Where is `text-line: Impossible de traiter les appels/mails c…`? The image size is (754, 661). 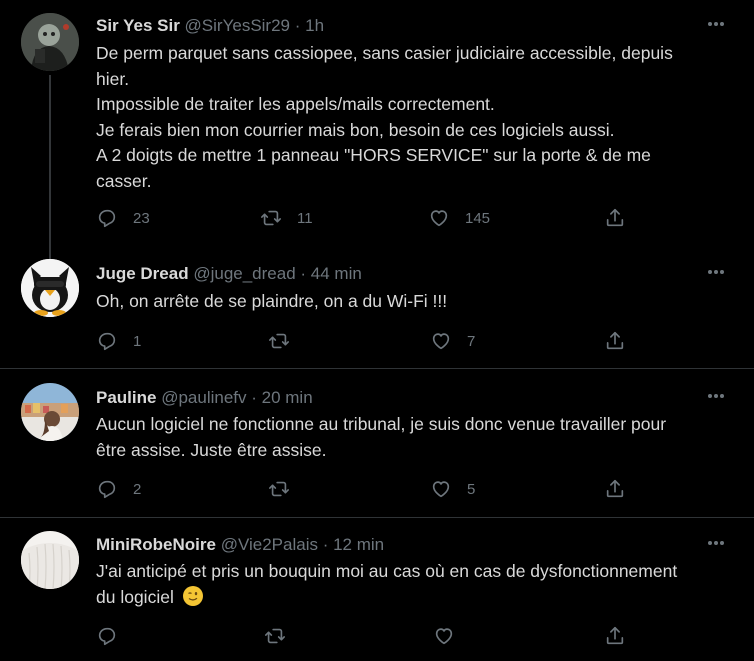
text-line: Impossible de traiter les appels/mails c… is located at coordinates (295, 104).